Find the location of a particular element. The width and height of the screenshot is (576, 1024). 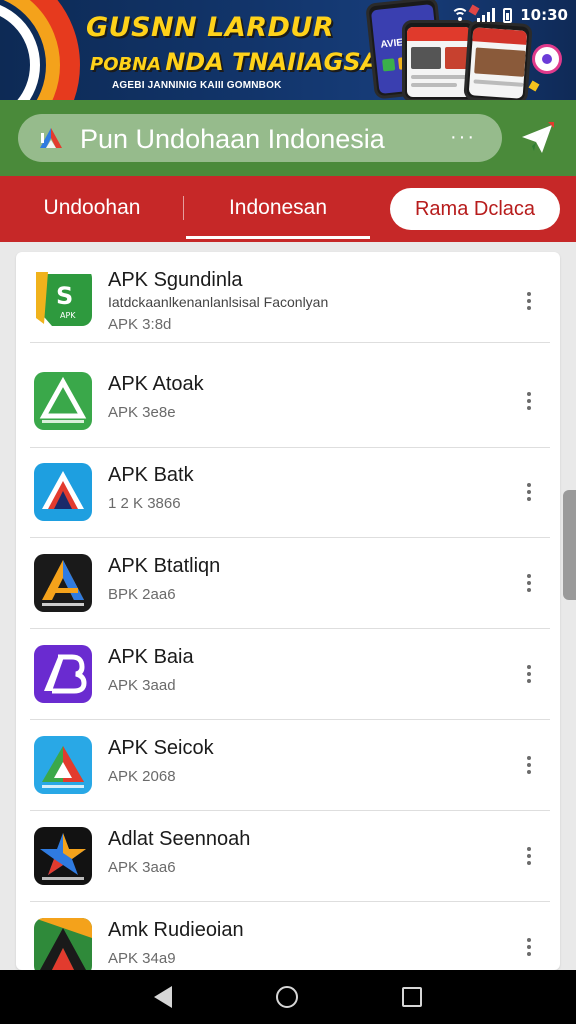

wifi-icon is located at coordinates (460, 15).